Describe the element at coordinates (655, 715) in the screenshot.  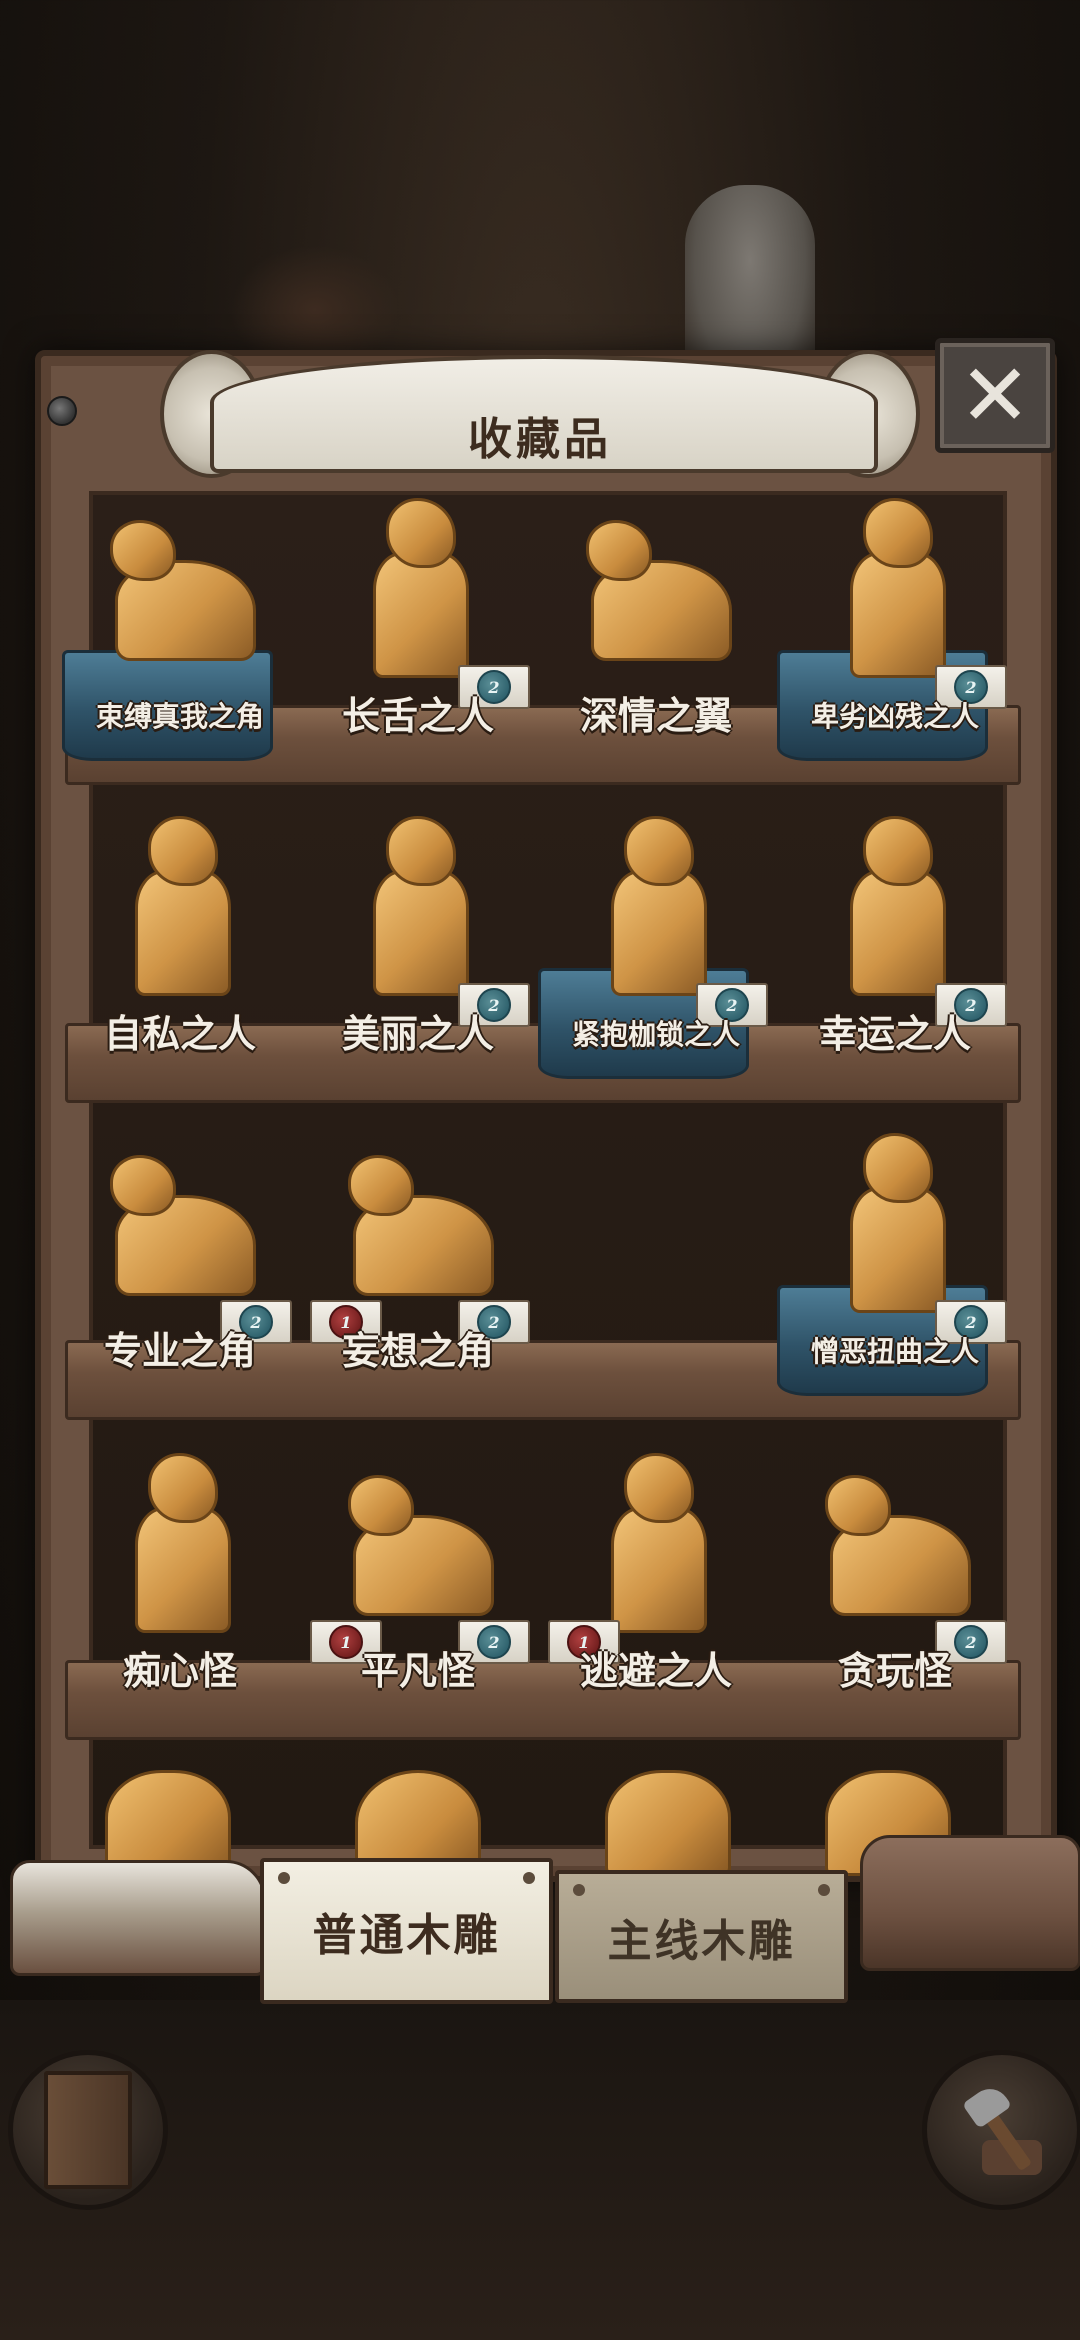
I see `item-name-label: 深情之翼` at that location.